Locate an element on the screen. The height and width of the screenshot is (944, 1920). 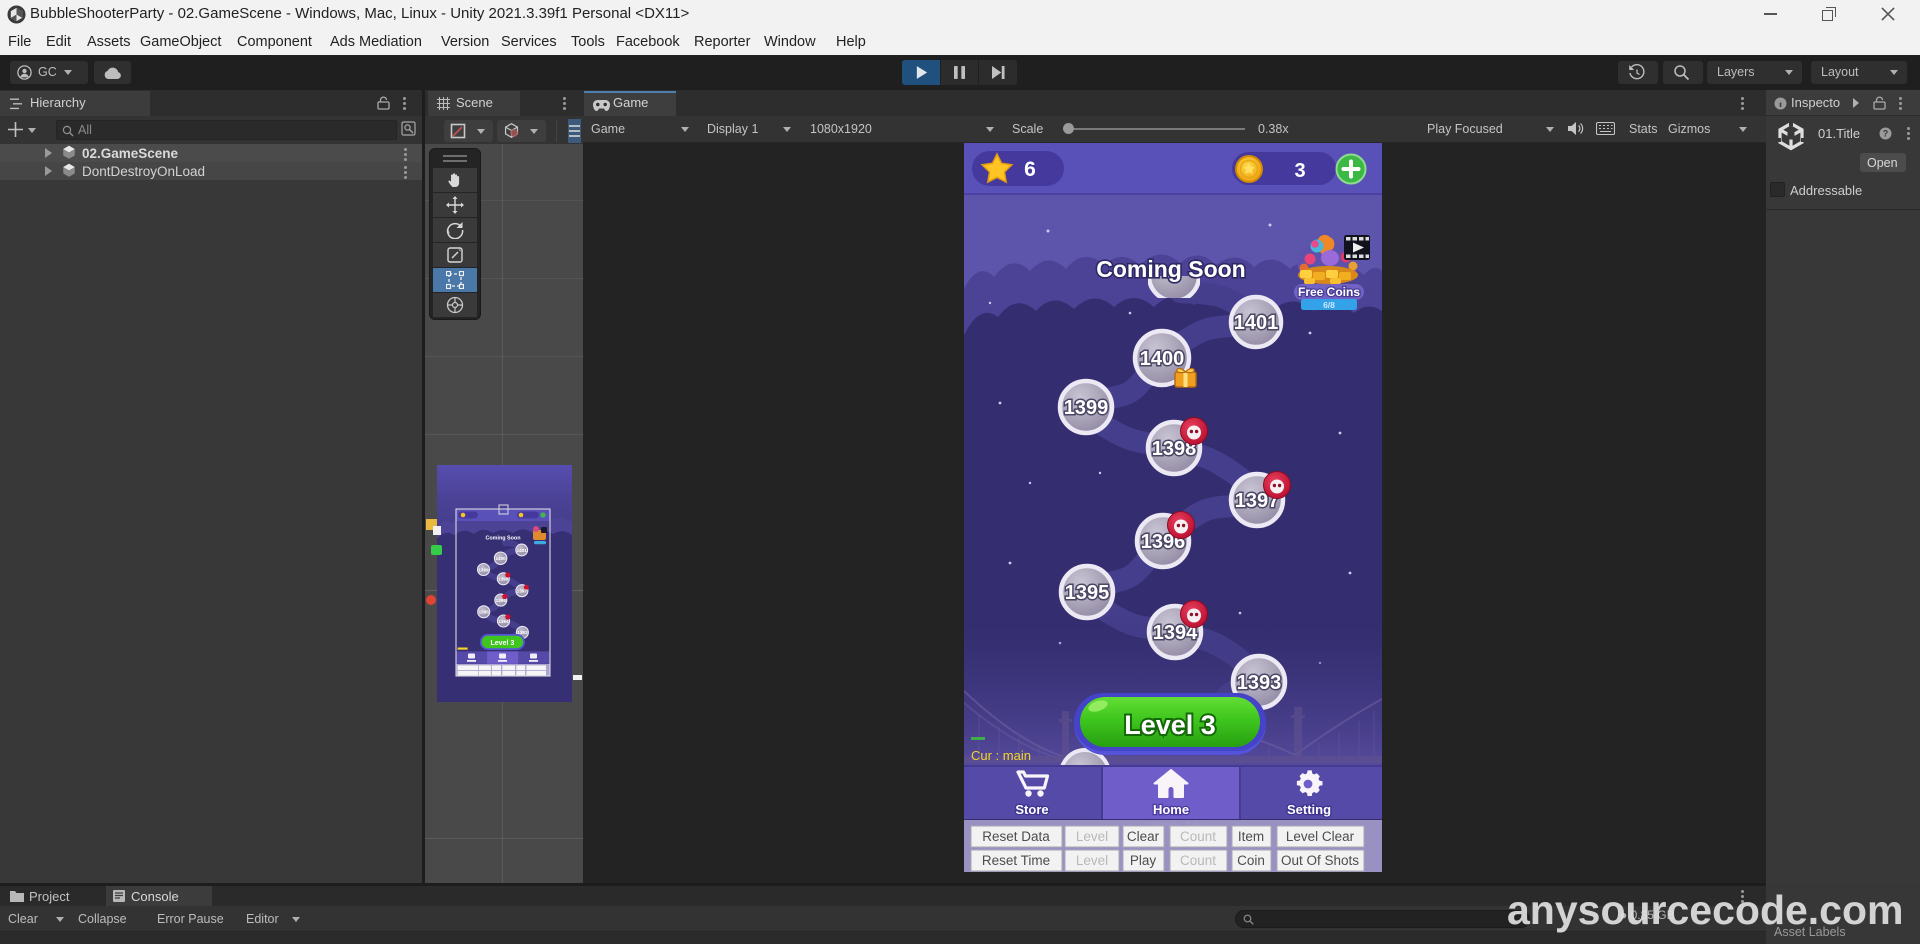
svg-text: 6/8 is located at coordinates (1329, 305).